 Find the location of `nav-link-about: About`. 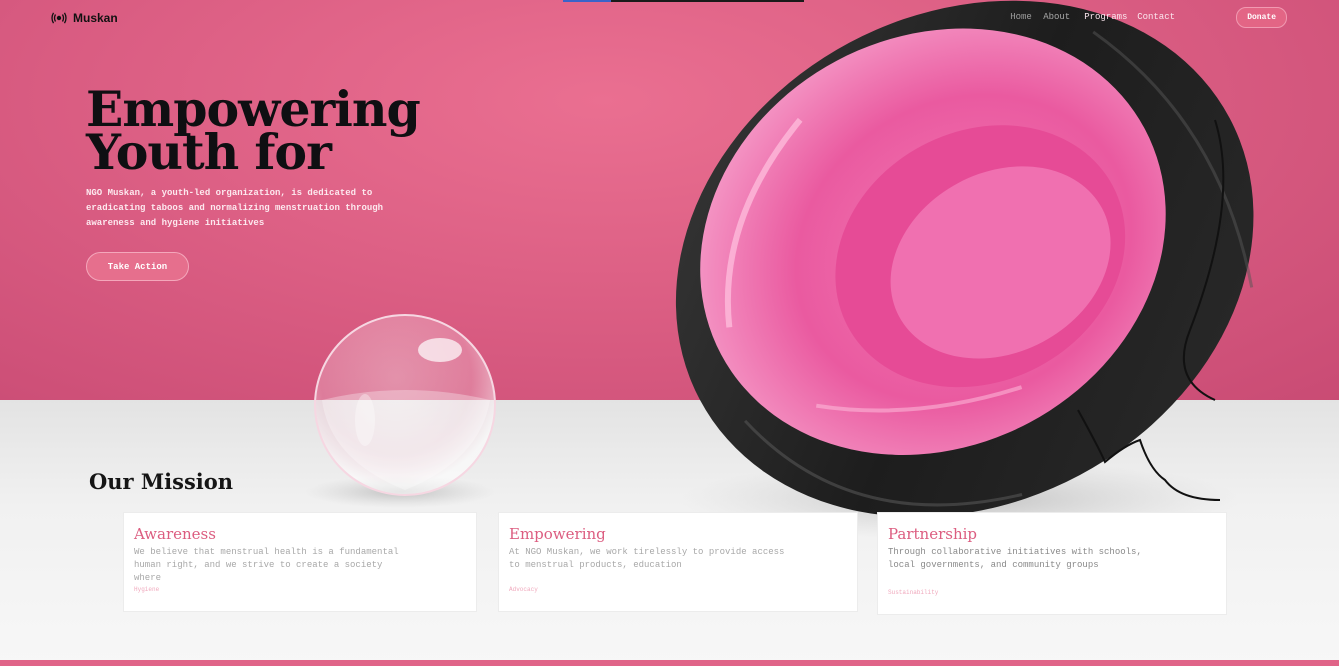

nav-link-about: About is located at coordinates (1056, 17).